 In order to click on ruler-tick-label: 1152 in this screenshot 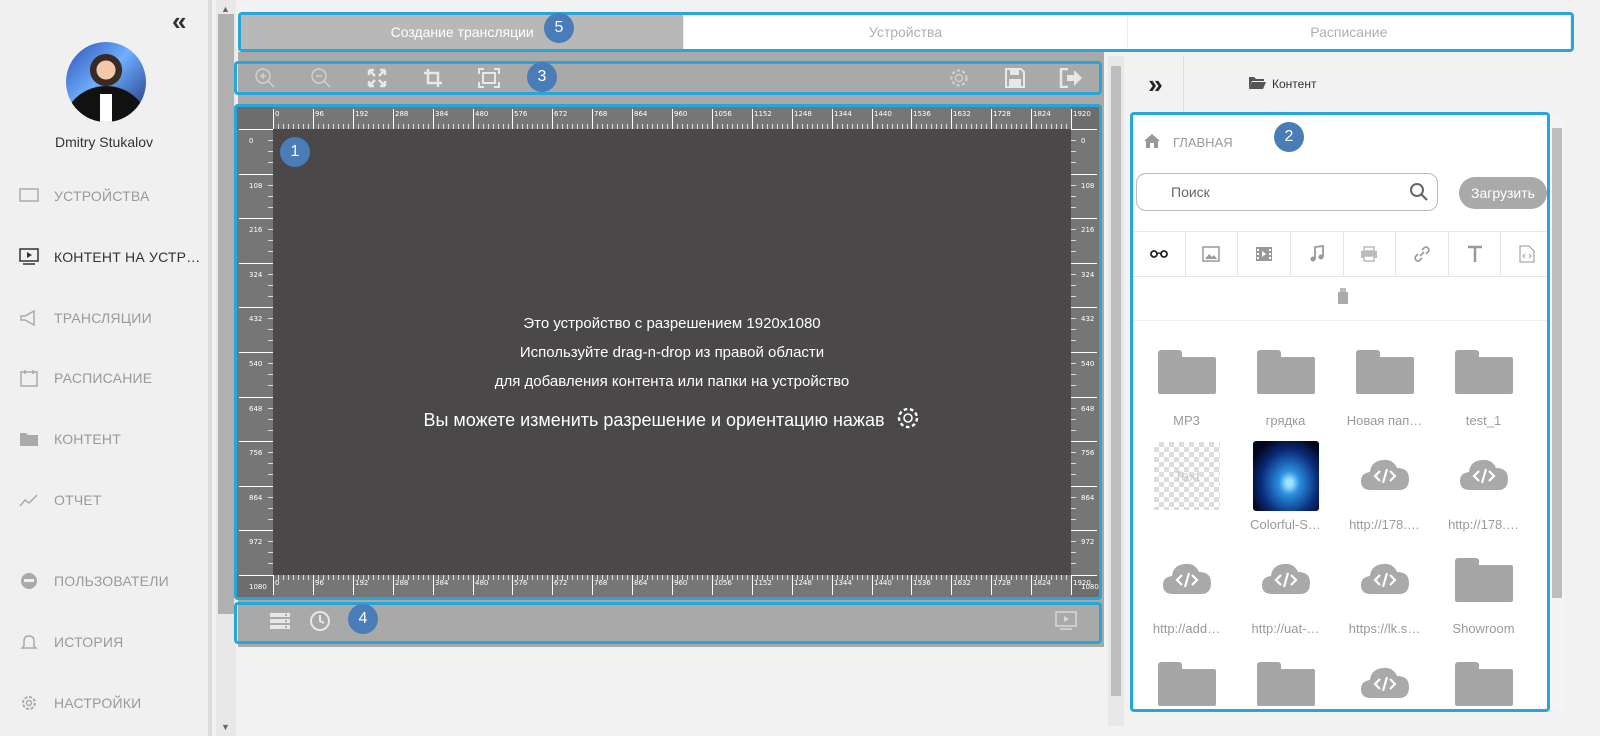, I will do `click(763, 583)`.